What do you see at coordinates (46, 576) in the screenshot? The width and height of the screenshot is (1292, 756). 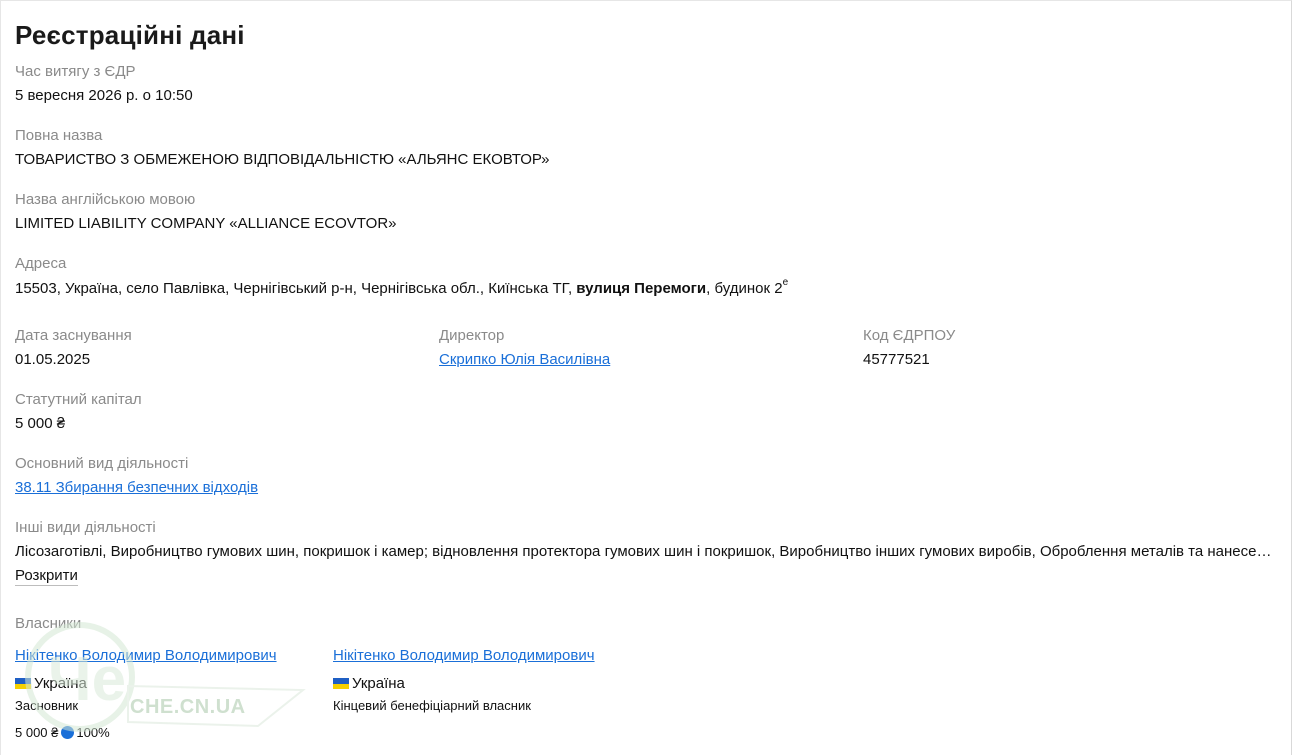 I see `expand-button: Розкрити` at bounding box center [46, 576].